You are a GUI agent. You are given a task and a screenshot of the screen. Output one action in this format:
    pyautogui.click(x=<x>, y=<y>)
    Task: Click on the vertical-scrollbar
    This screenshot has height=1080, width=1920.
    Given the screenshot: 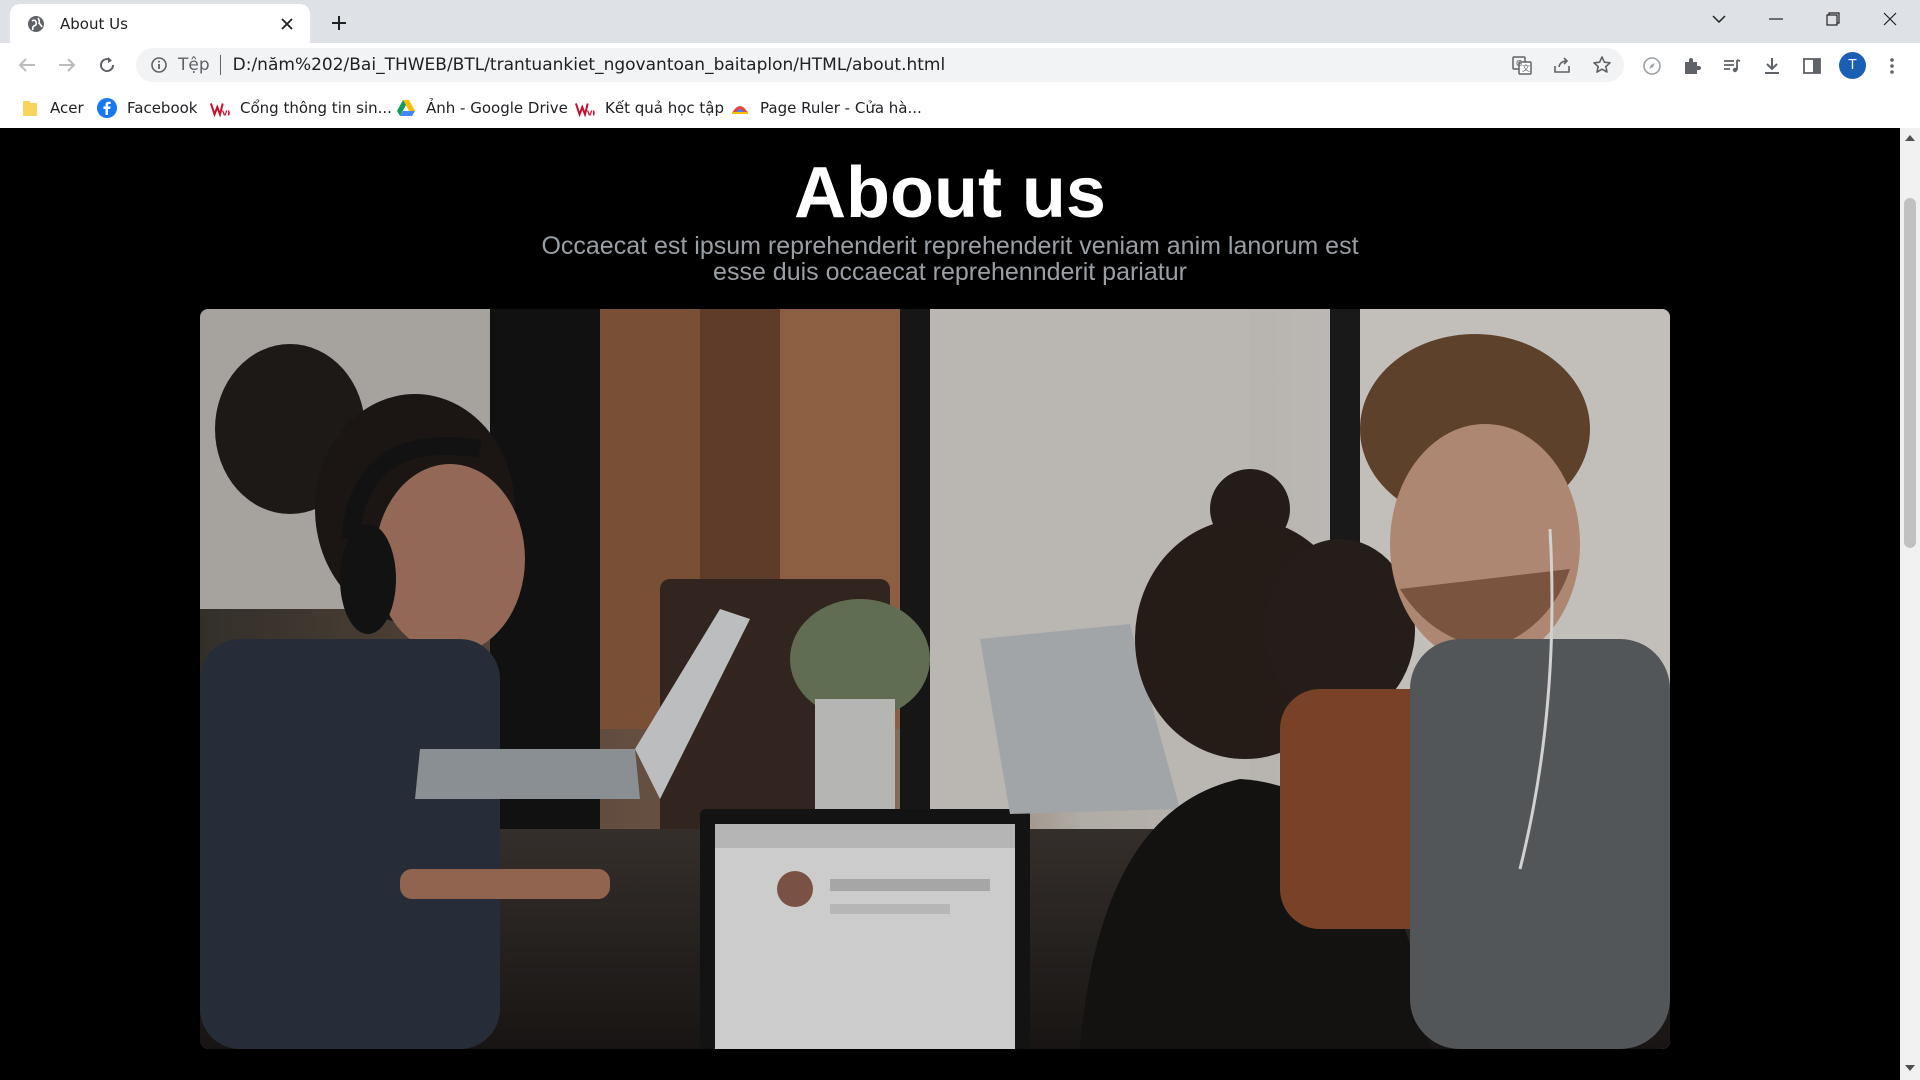 What is the action you would take?
    pyautogui.click(x=1910, y=604)
    